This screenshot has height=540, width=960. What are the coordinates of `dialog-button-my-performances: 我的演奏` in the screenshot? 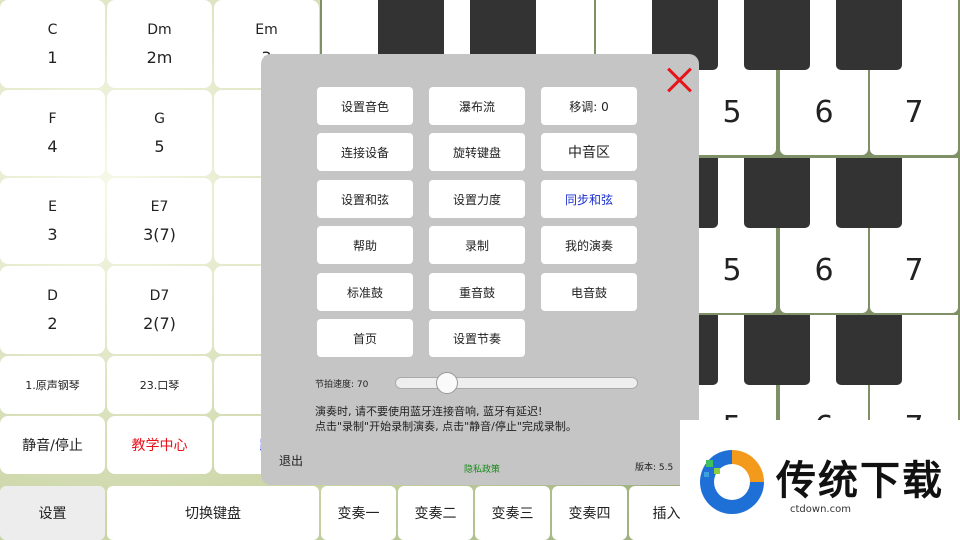 It's located at (589, 245).